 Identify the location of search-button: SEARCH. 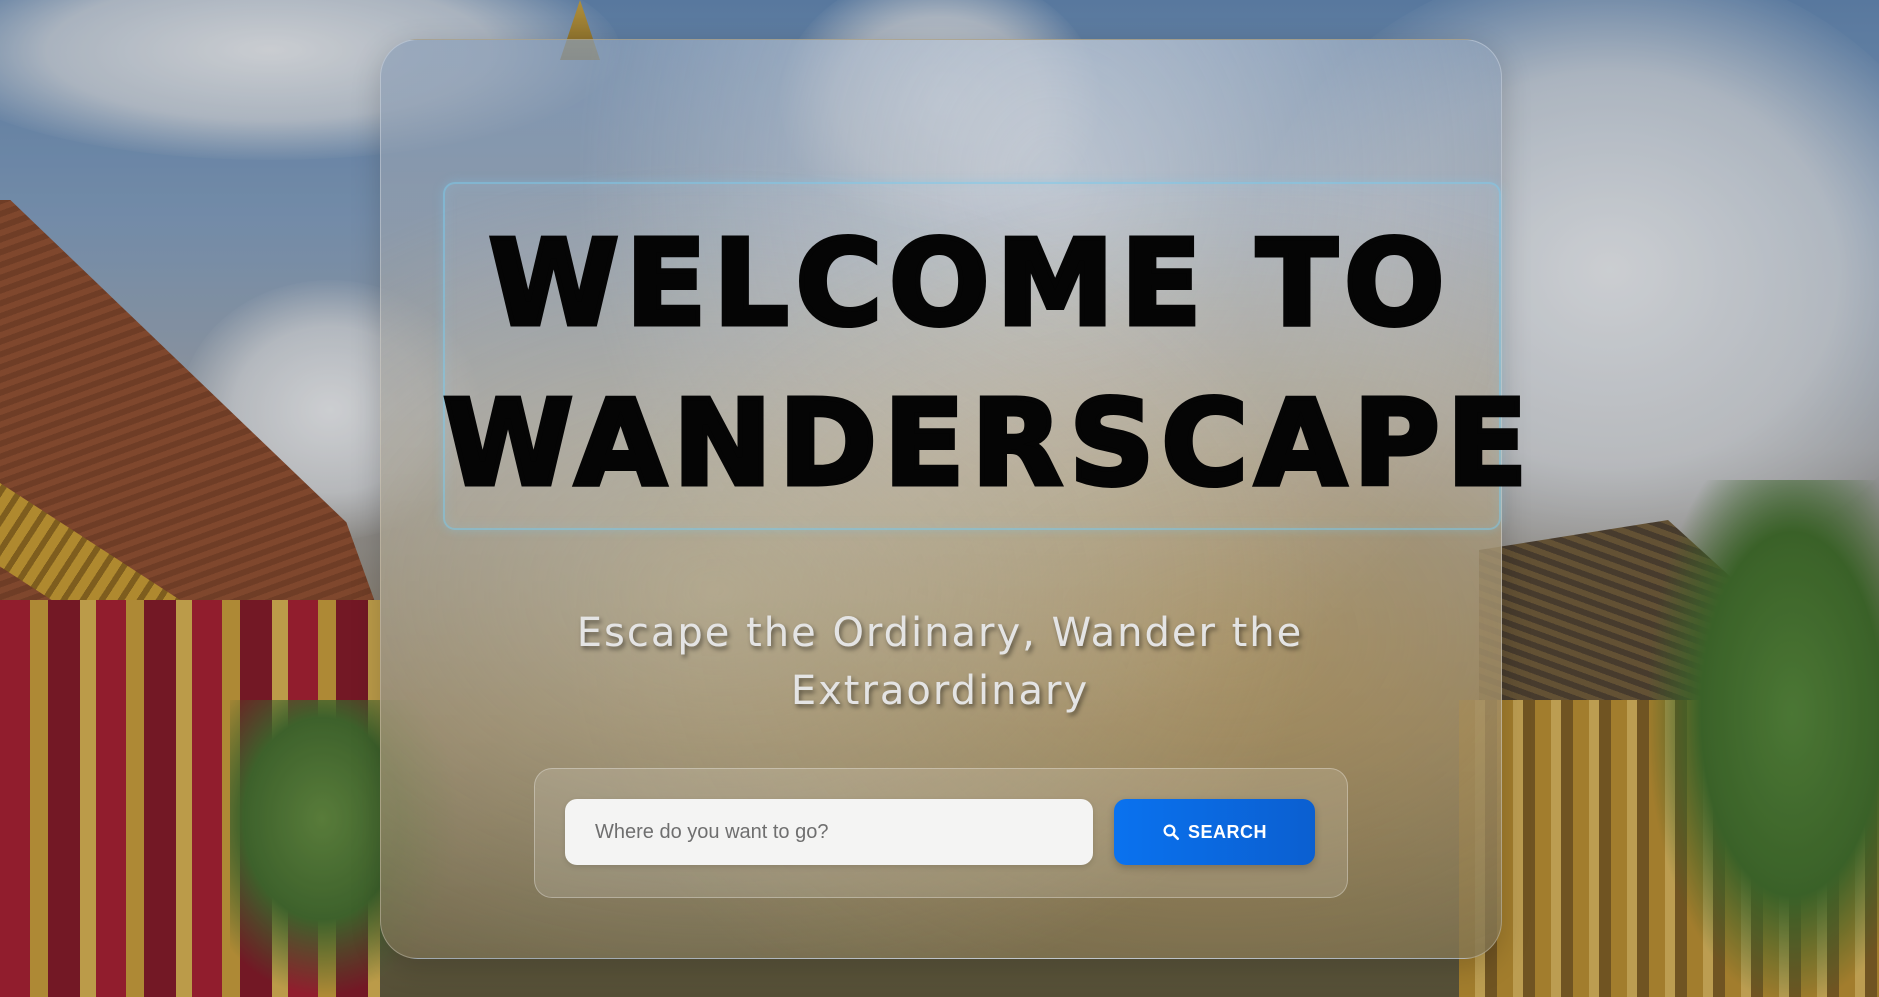
(1214, 832).